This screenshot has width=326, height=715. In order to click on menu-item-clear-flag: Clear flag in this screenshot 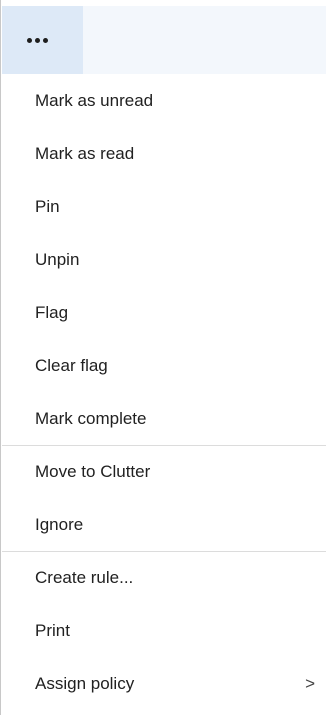, I will do `click(164, 365)`.